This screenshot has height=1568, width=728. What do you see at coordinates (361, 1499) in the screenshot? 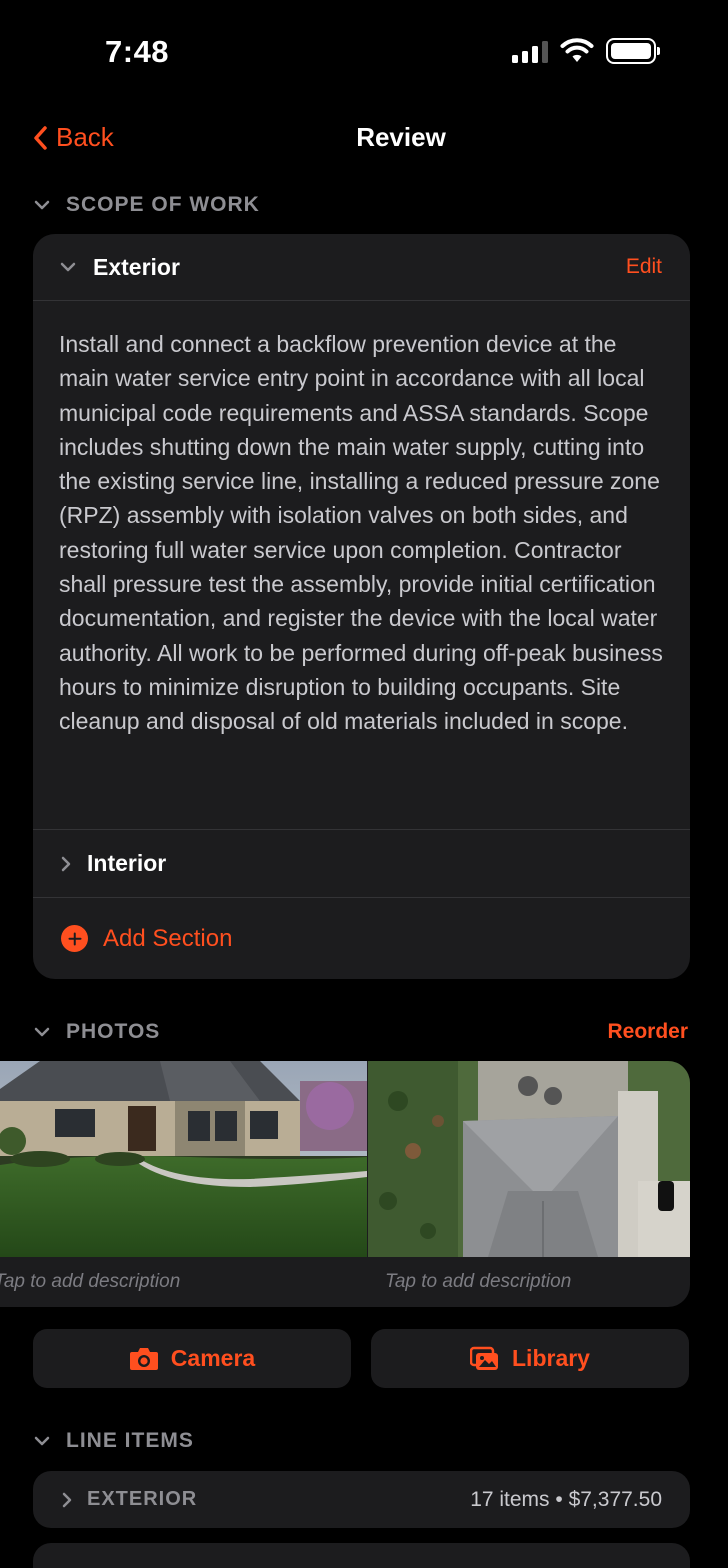
I see `line-item-group-exterior: EXTERIOR 17 items • $7,377.50` at bounding box center [361, 1499].